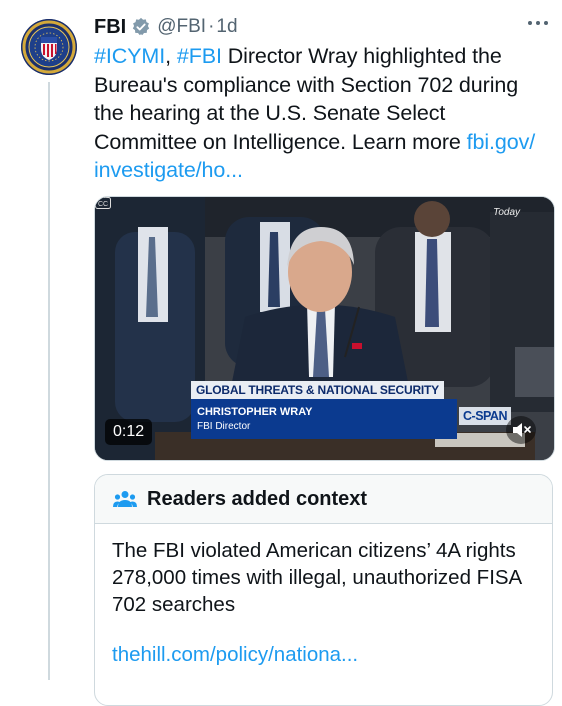  I want to click on svg-text: CC, so click(103, 204).